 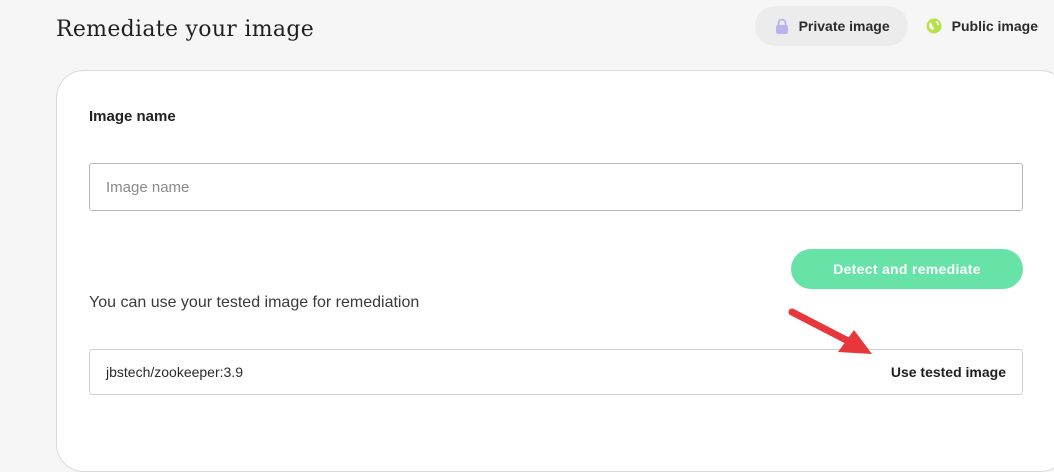 I want to click on private-image-option: Private image, so click(x=831, y=26).